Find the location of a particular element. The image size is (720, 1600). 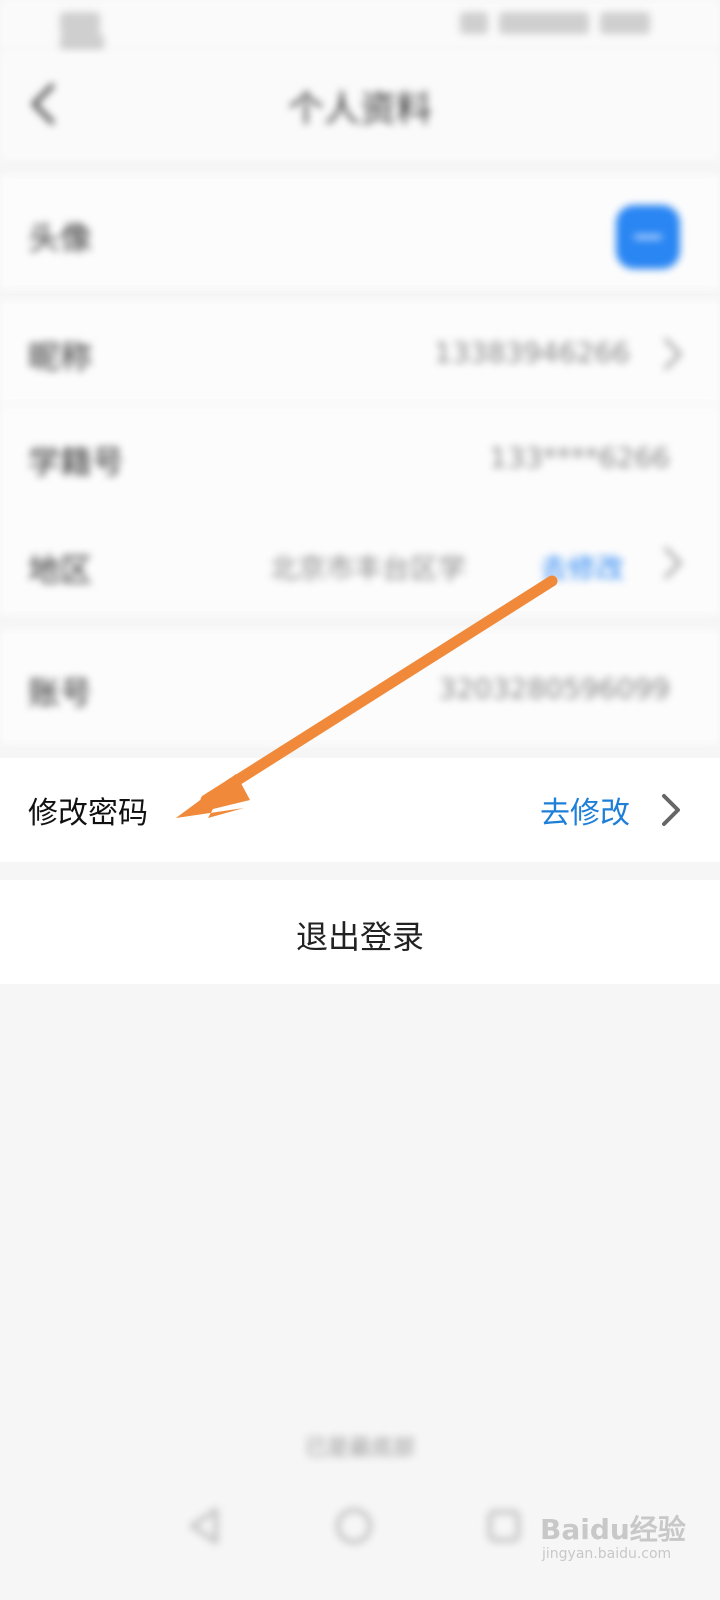

avatar-label: 头像 is located at coordinates (60, 238).